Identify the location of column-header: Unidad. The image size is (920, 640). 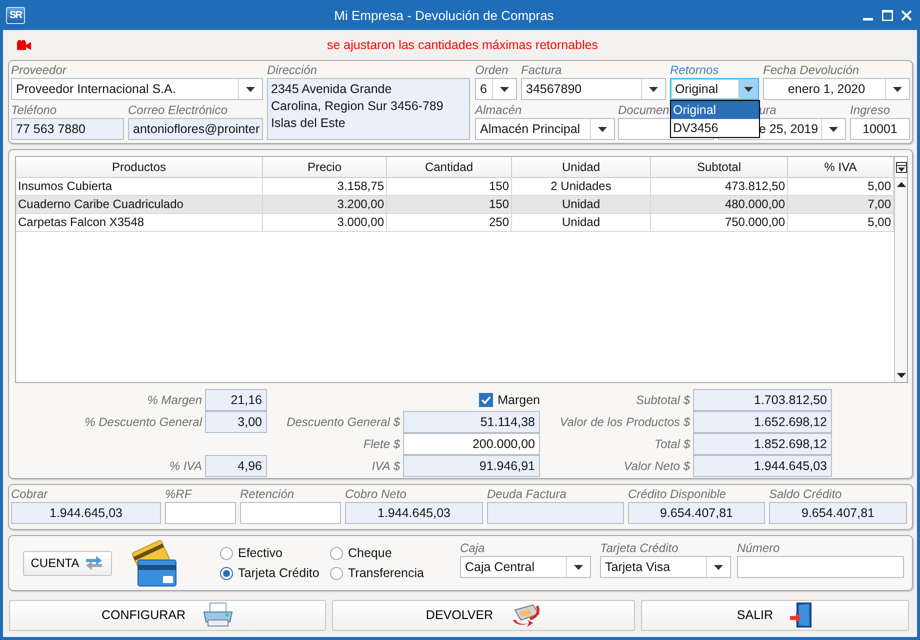
(581, 167).